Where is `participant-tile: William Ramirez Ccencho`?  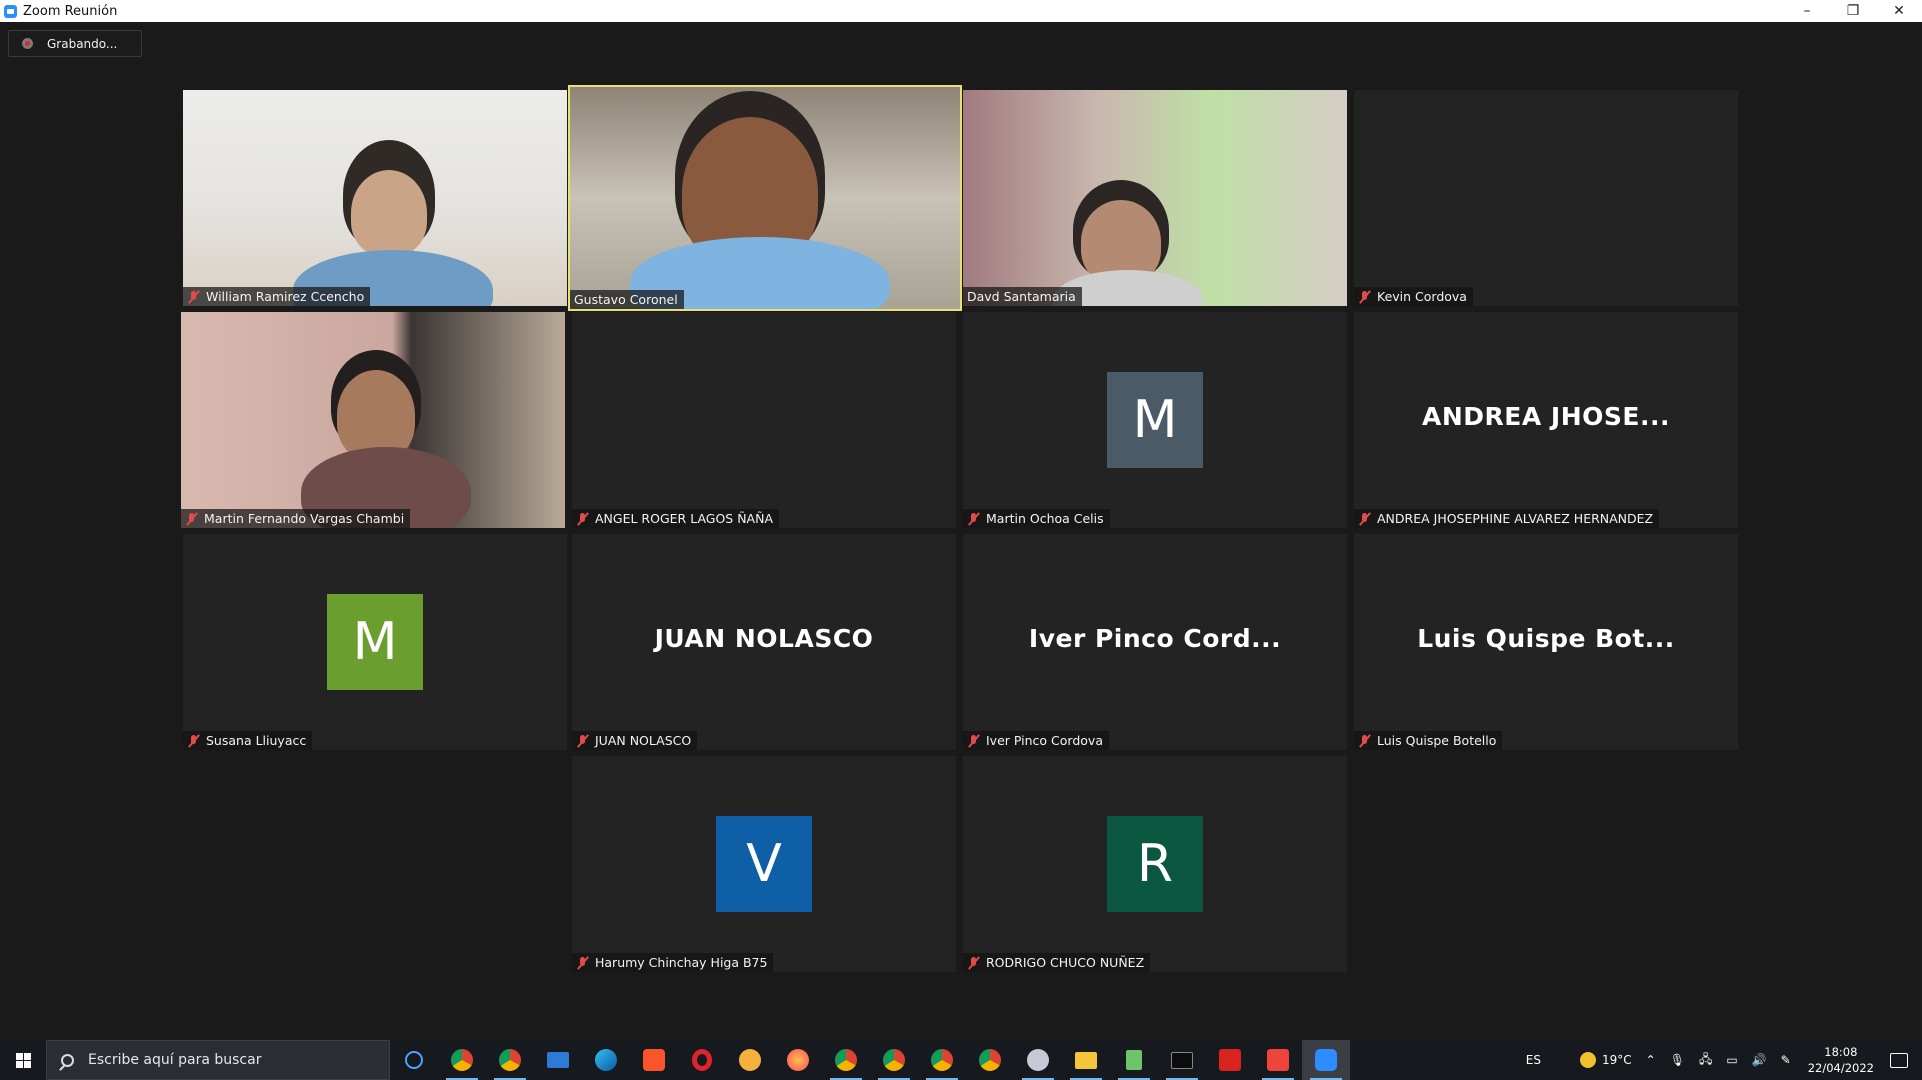 participant-tile: William Ramirez Ccencho is located at coordinates (375, 198).